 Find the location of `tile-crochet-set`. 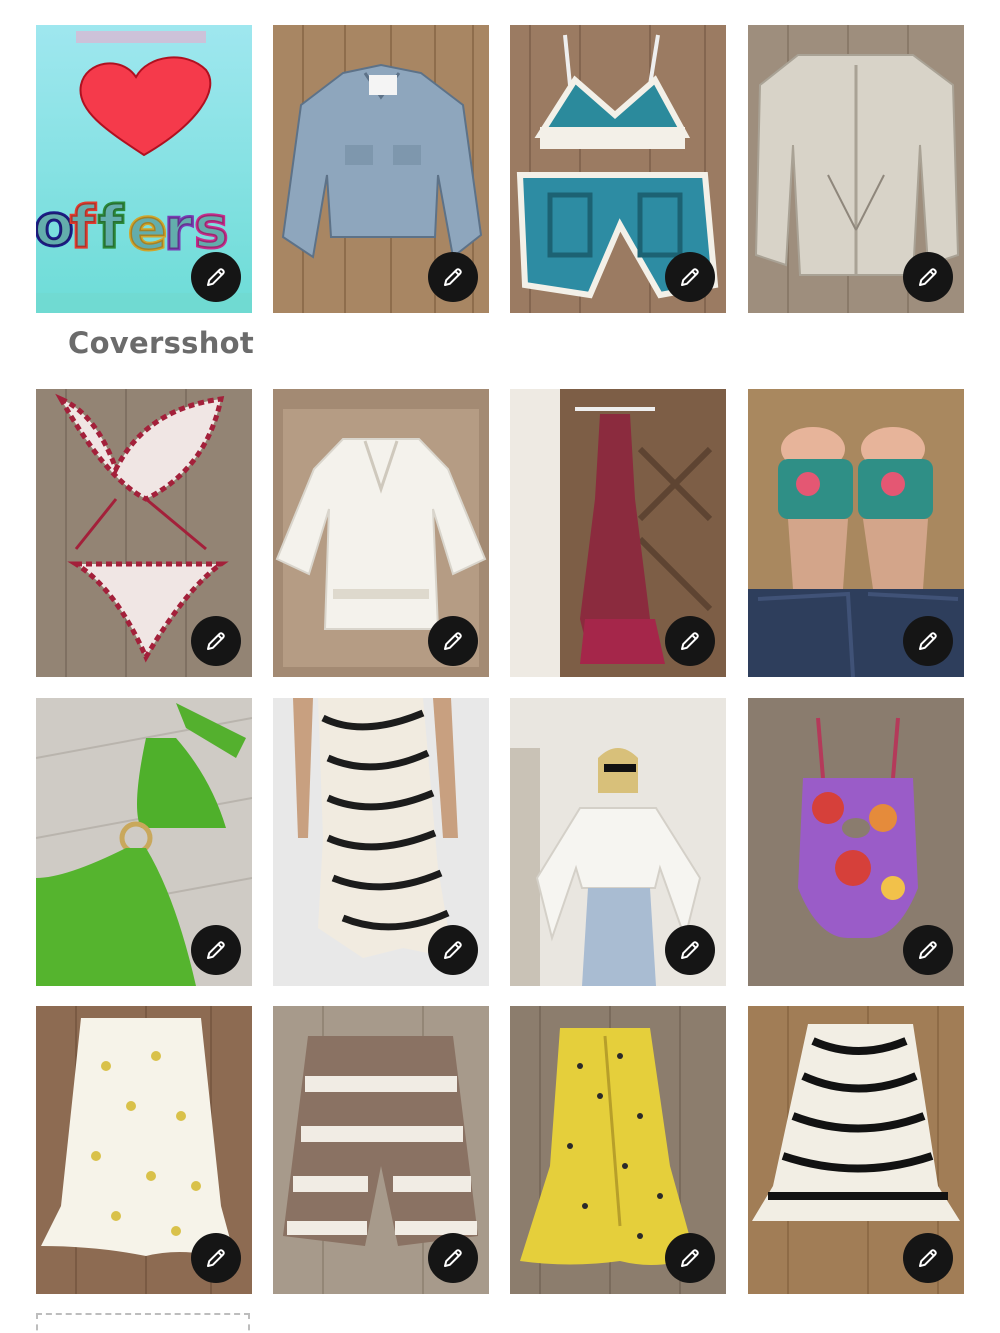

tile-crochet-set is located at coordinates (618, 169).